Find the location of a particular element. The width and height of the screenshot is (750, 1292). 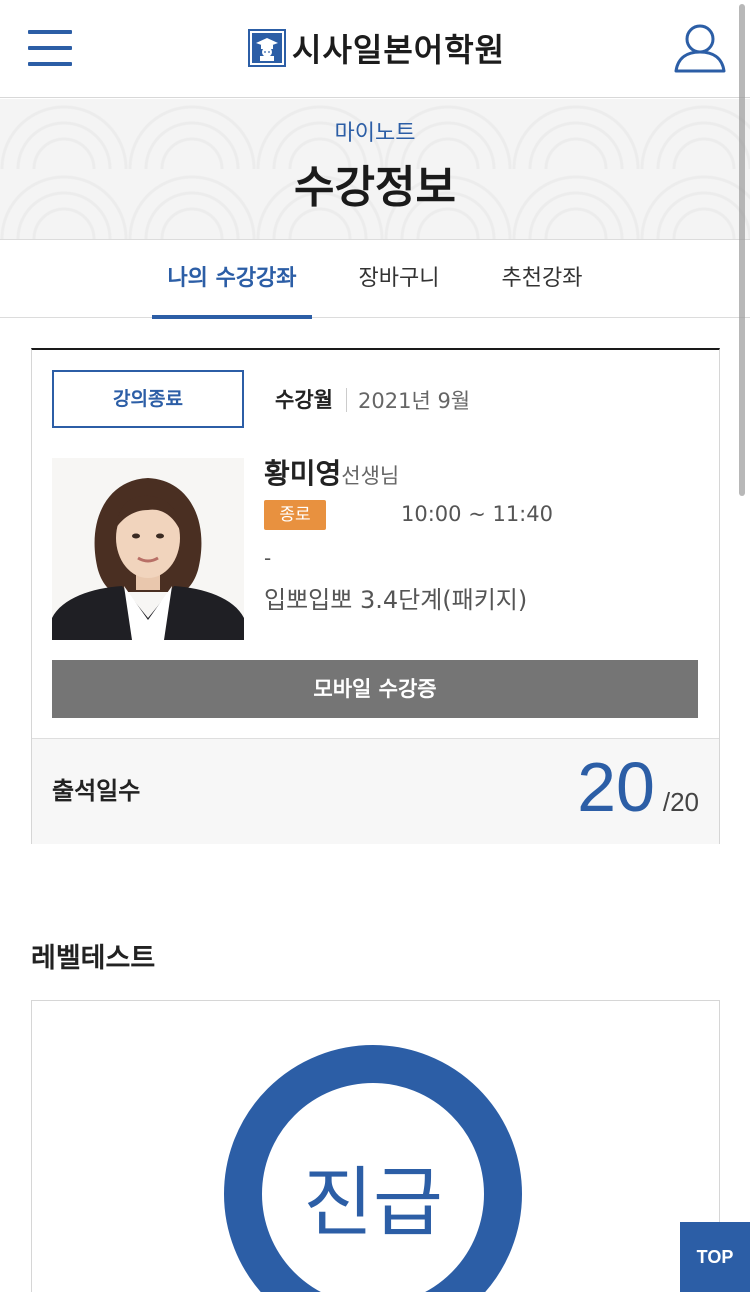

logo-emblem-icon is located at coordinates (267, 48).